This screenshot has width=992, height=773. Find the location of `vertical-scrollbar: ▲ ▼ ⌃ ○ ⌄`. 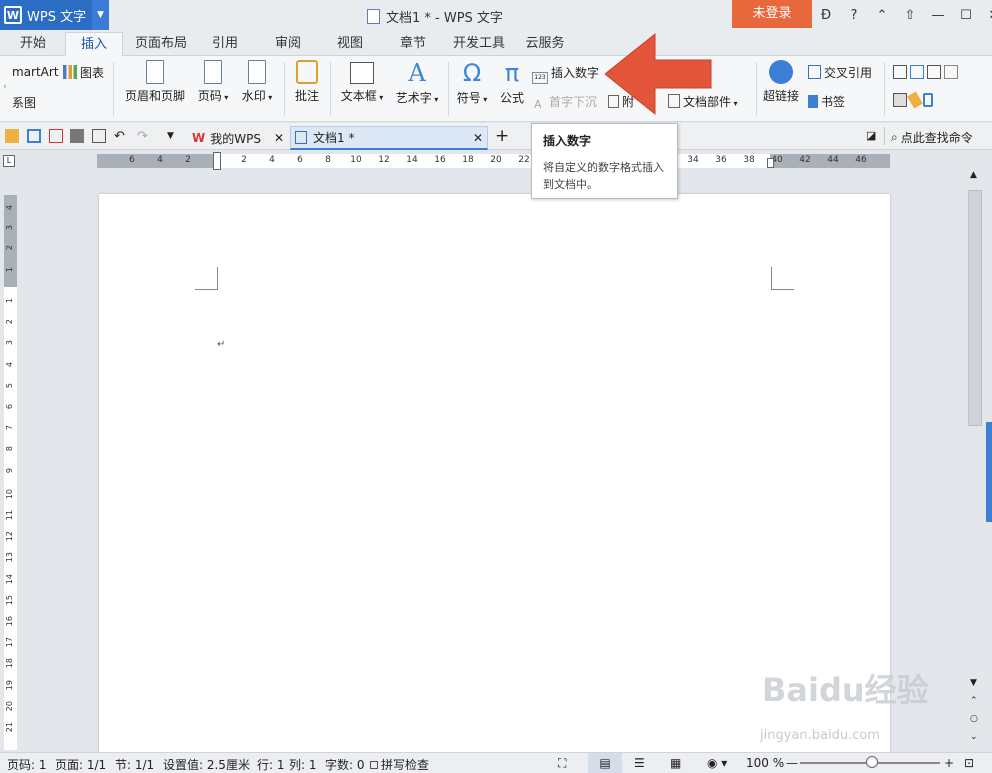

vertical-scrollbar: ▲ ▼ ⌃ ○ ⌄ is located at coordinates (976, 459).